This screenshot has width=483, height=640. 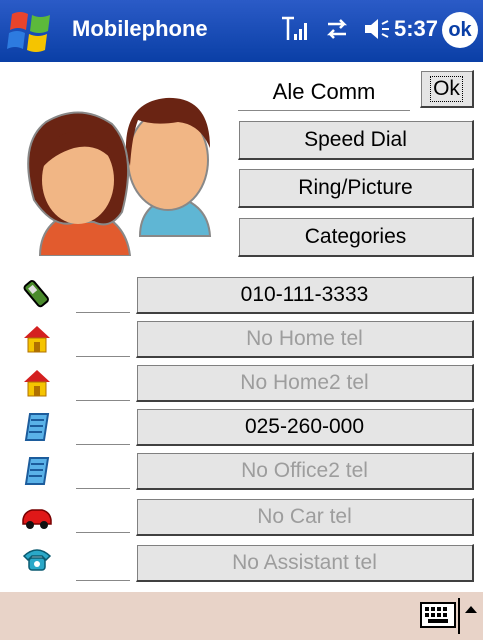 What do you see at coordinates (337, 29) in the screenshot?
I see `connectivity-icon` at bounding box center [337, 29].